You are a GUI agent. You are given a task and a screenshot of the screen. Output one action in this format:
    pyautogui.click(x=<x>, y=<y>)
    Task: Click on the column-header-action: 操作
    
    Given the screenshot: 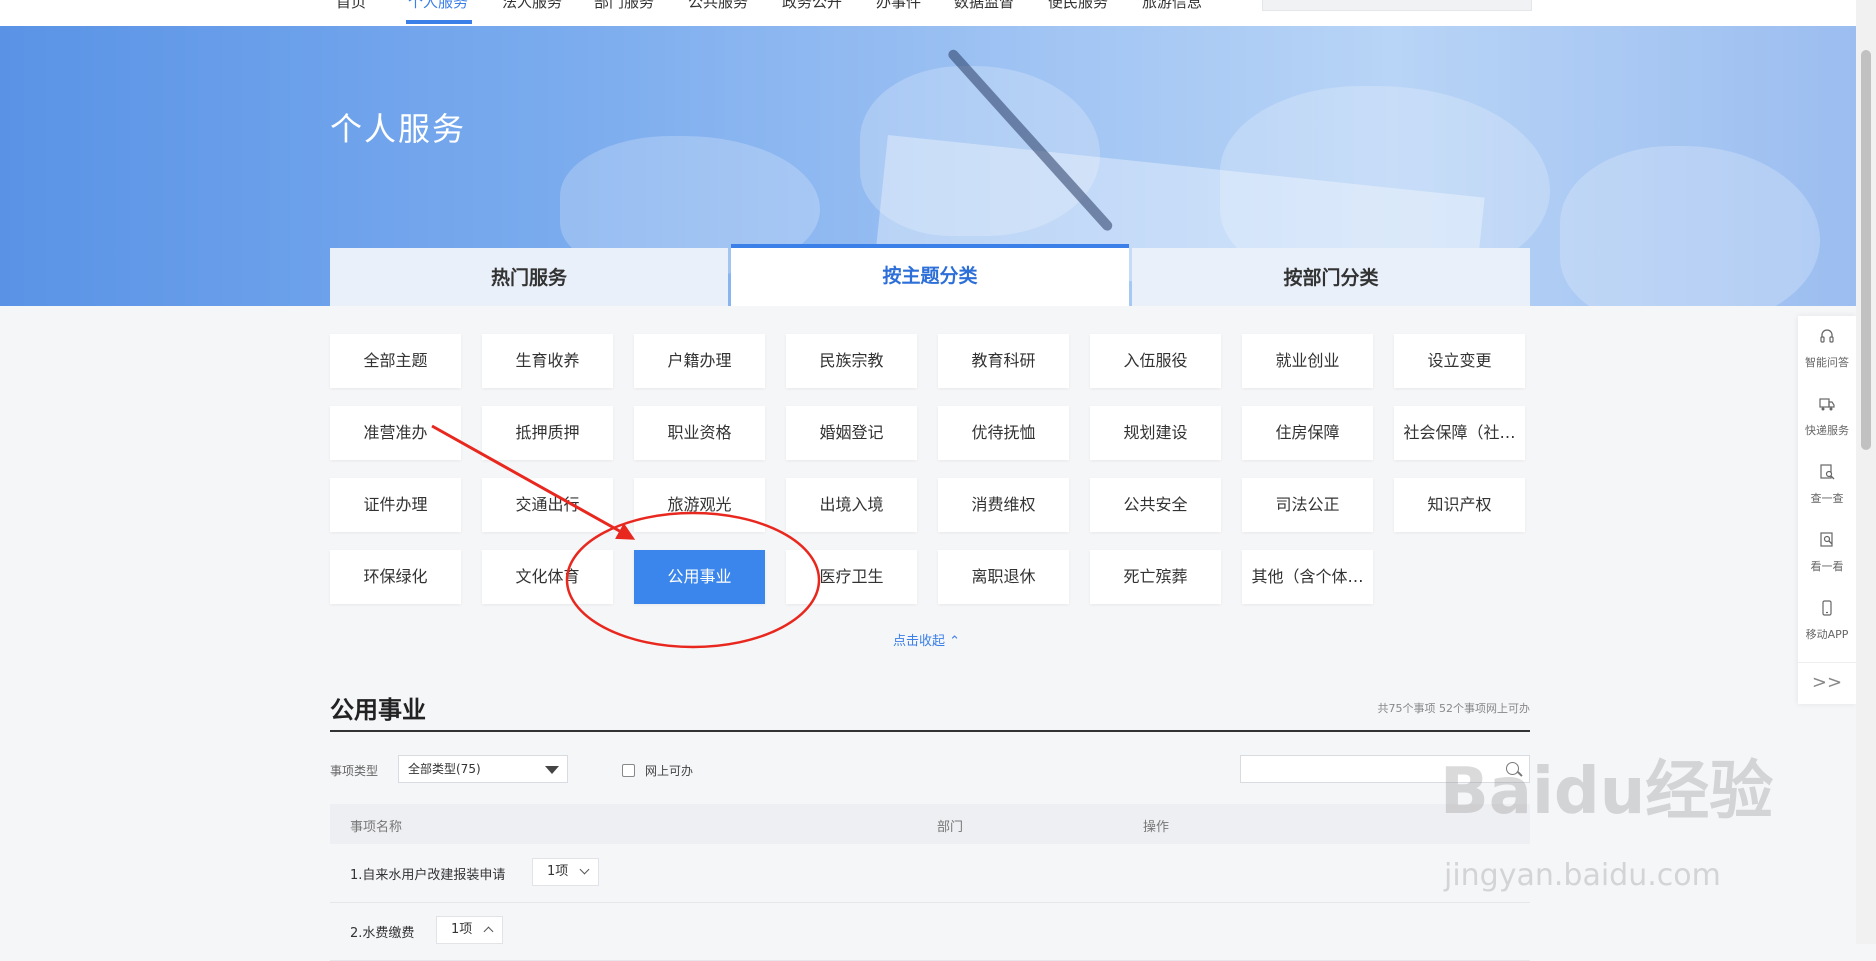 What is the action you would take?
    pyautogui.click(x=1156, y=827)
    